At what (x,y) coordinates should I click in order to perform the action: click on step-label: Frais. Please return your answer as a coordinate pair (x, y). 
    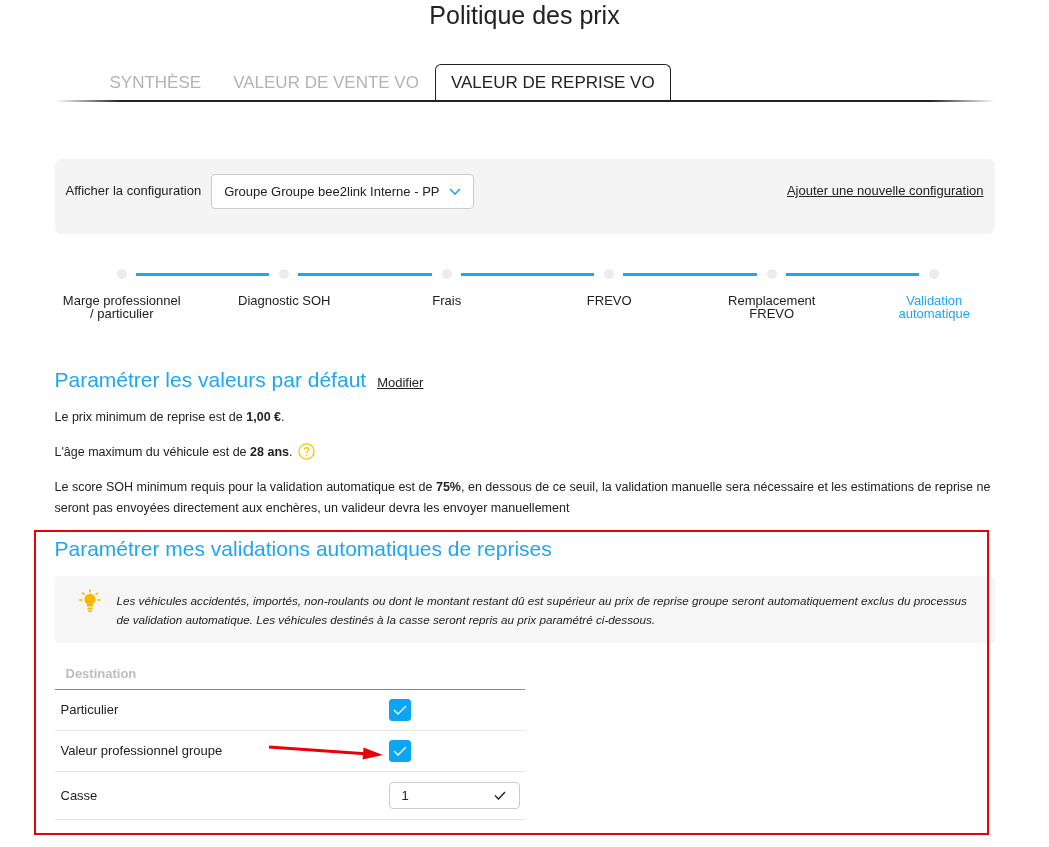
    Looking at the image, I should click on (447, 307).